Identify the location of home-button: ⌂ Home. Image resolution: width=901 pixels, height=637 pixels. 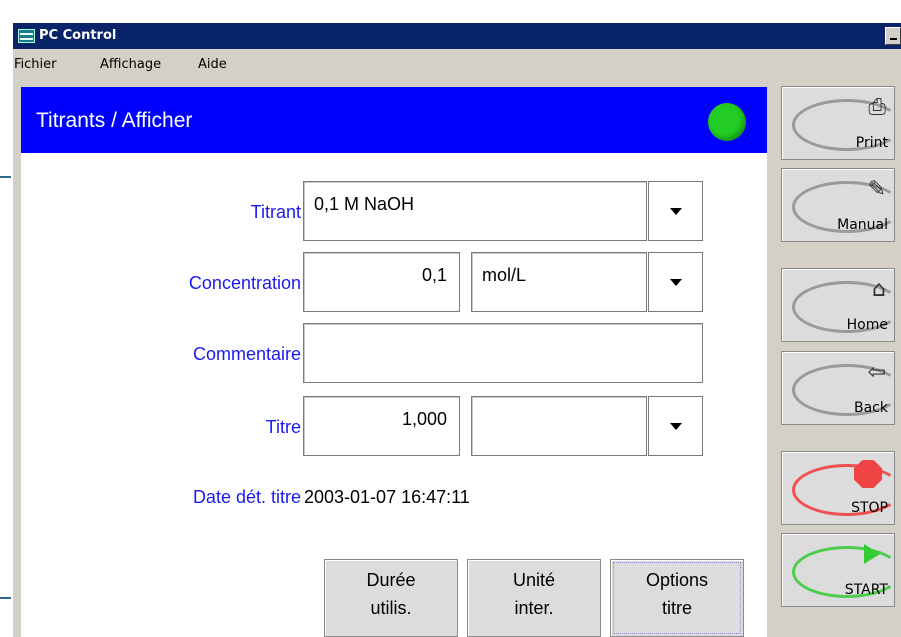
(841, 305).